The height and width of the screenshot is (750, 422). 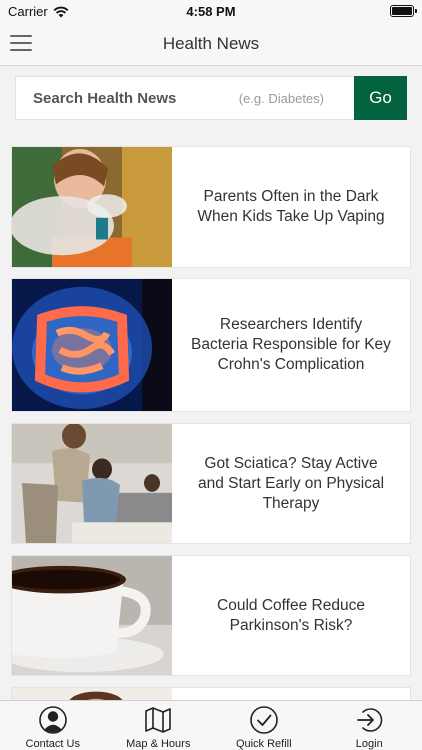 What do you see at coordinates (158, 744) in the screenshot?
I see `tab-label: Map & Hours` at bounding box center [158, 744].